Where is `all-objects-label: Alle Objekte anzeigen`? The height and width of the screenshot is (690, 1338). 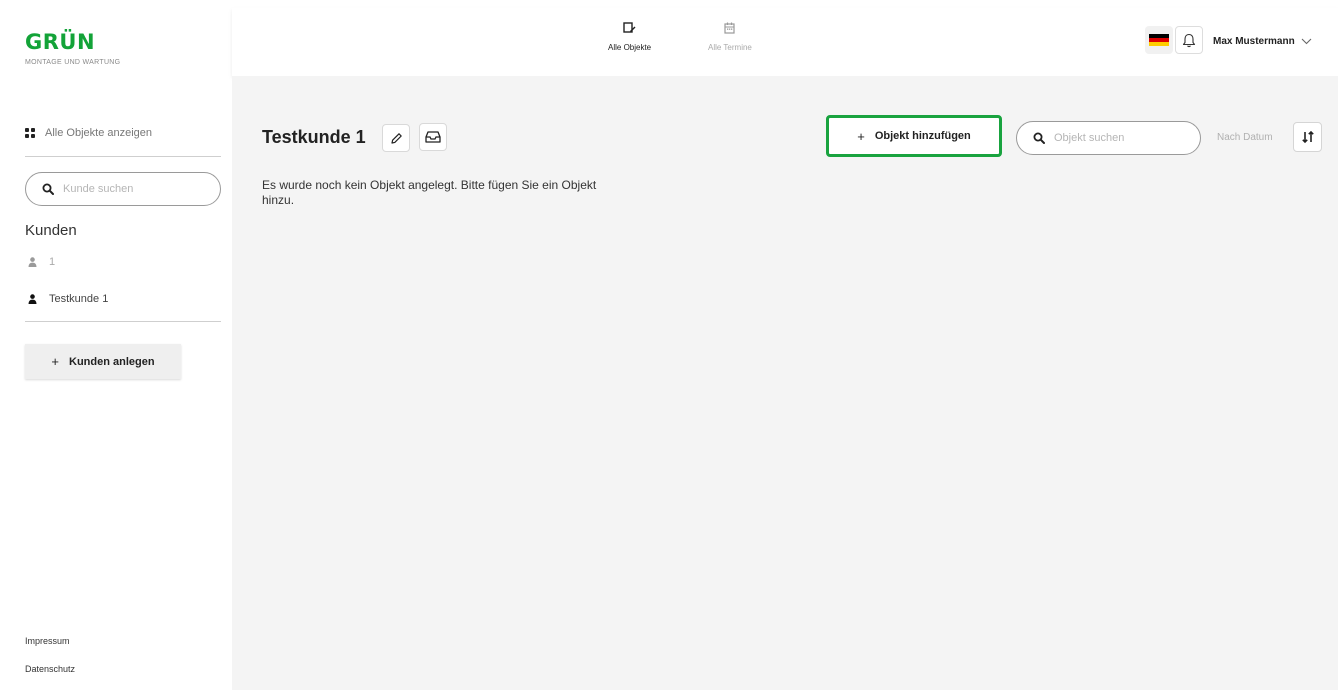 all-objects-label: Alle Objekte anzeigen is located at coordinates (99, 133).